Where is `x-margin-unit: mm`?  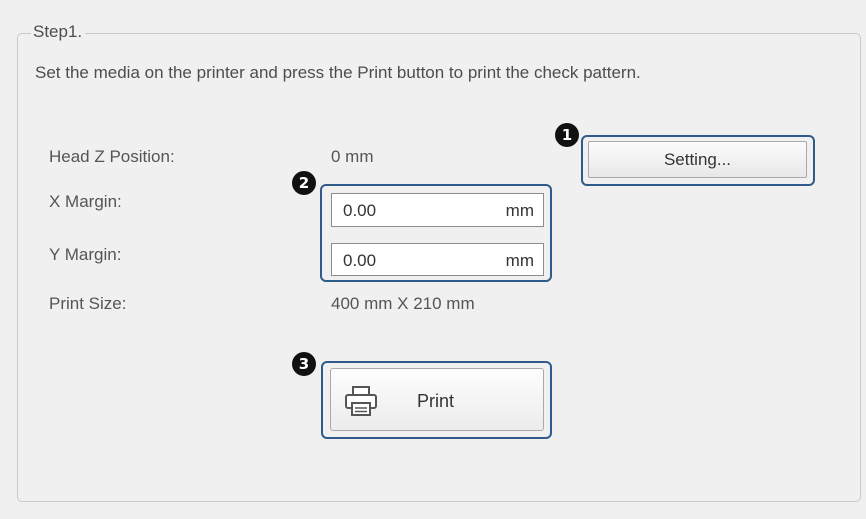 x-margin-unit: mm is located at coordinates (519, 210).